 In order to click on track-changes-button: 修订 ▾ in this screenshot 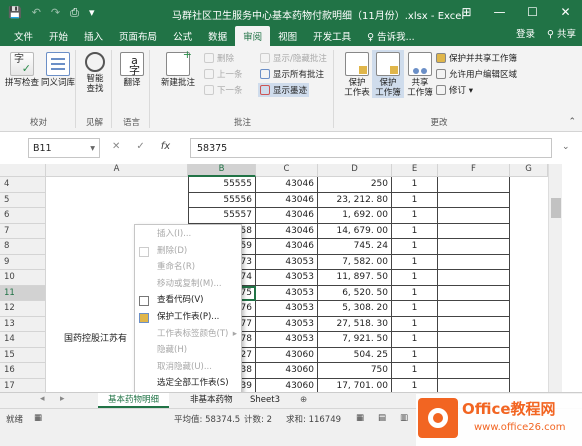, I will do `click(454, 90)`.